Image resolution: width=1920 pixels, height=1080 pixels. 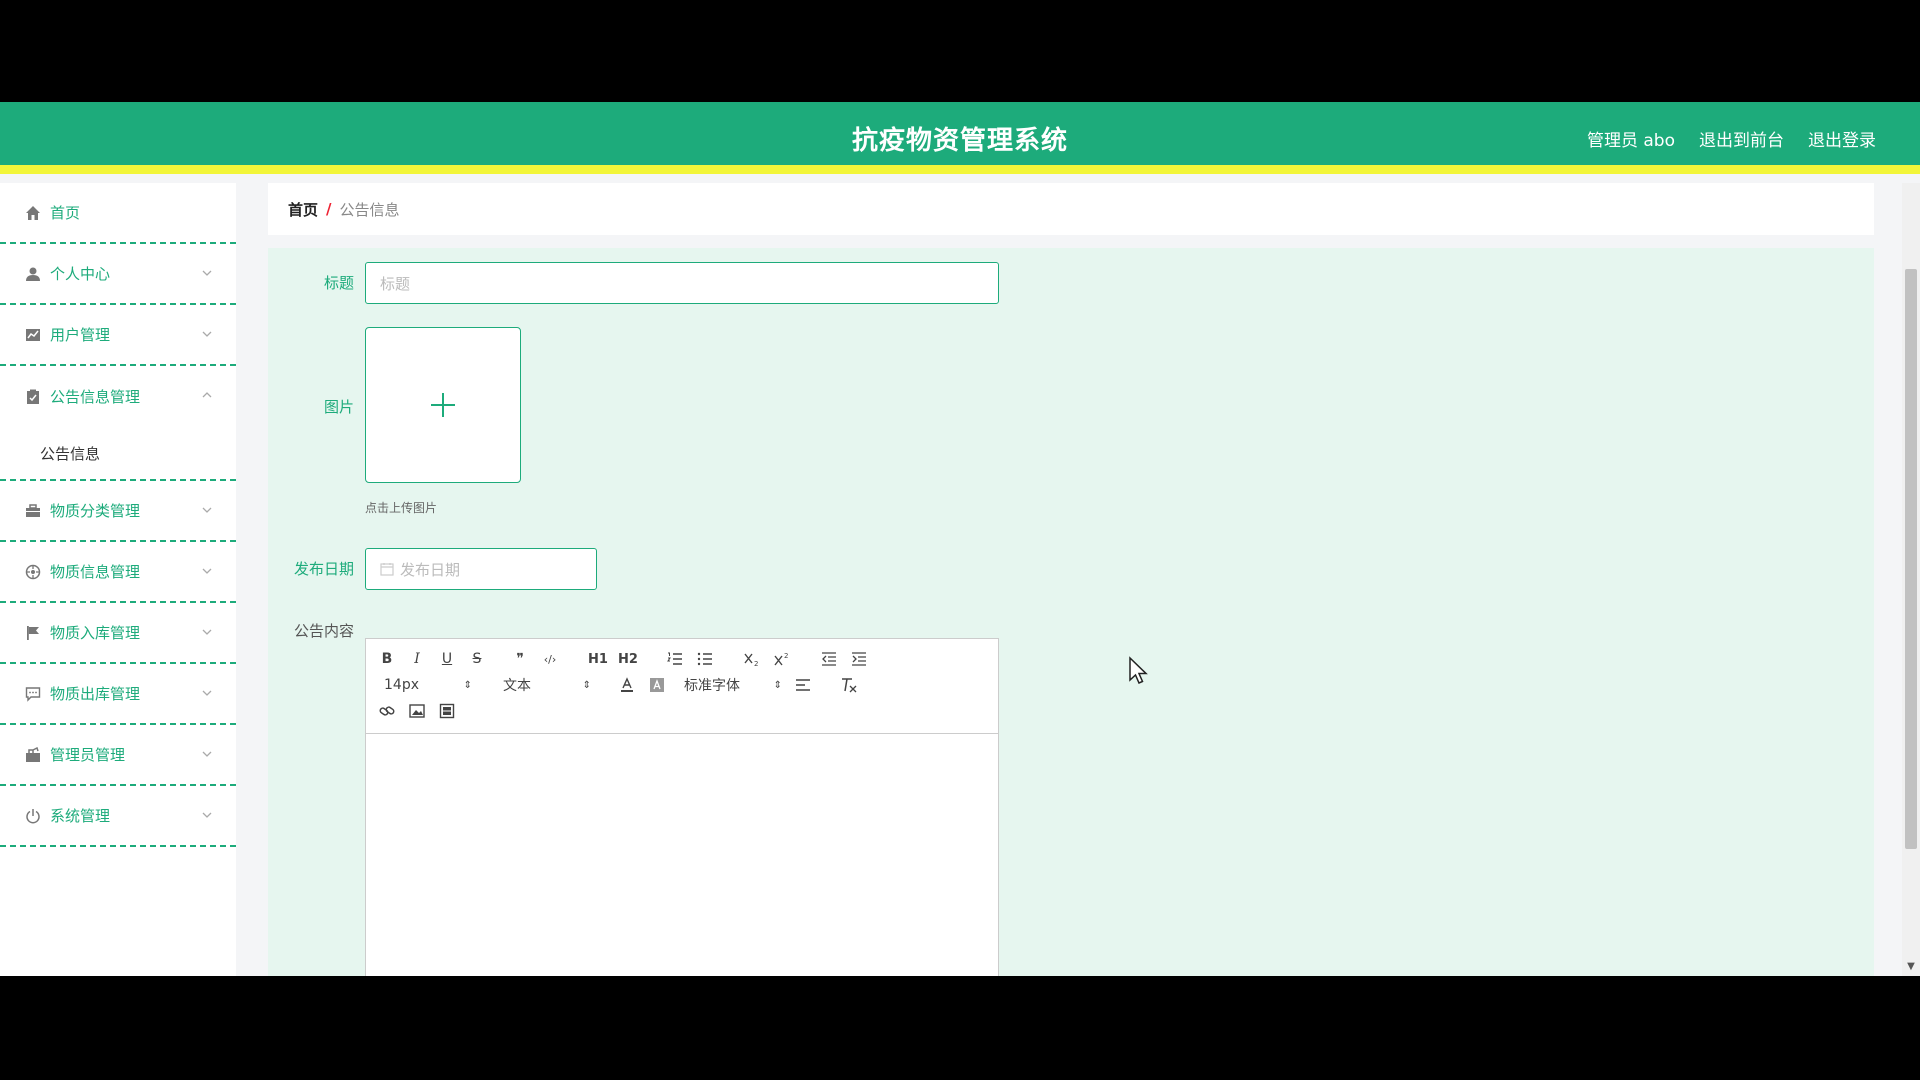 I want to click on ordered-list-icon, so click(x=674, y=658).